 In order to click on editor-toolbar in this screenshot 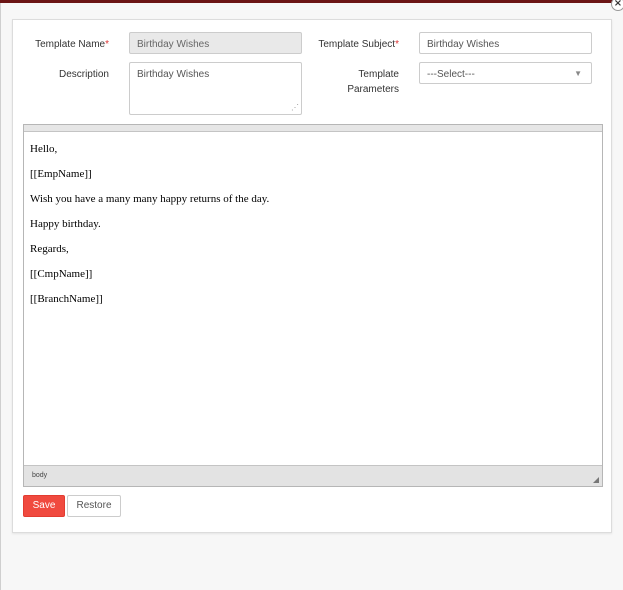, I will do `click(313, 128)`.